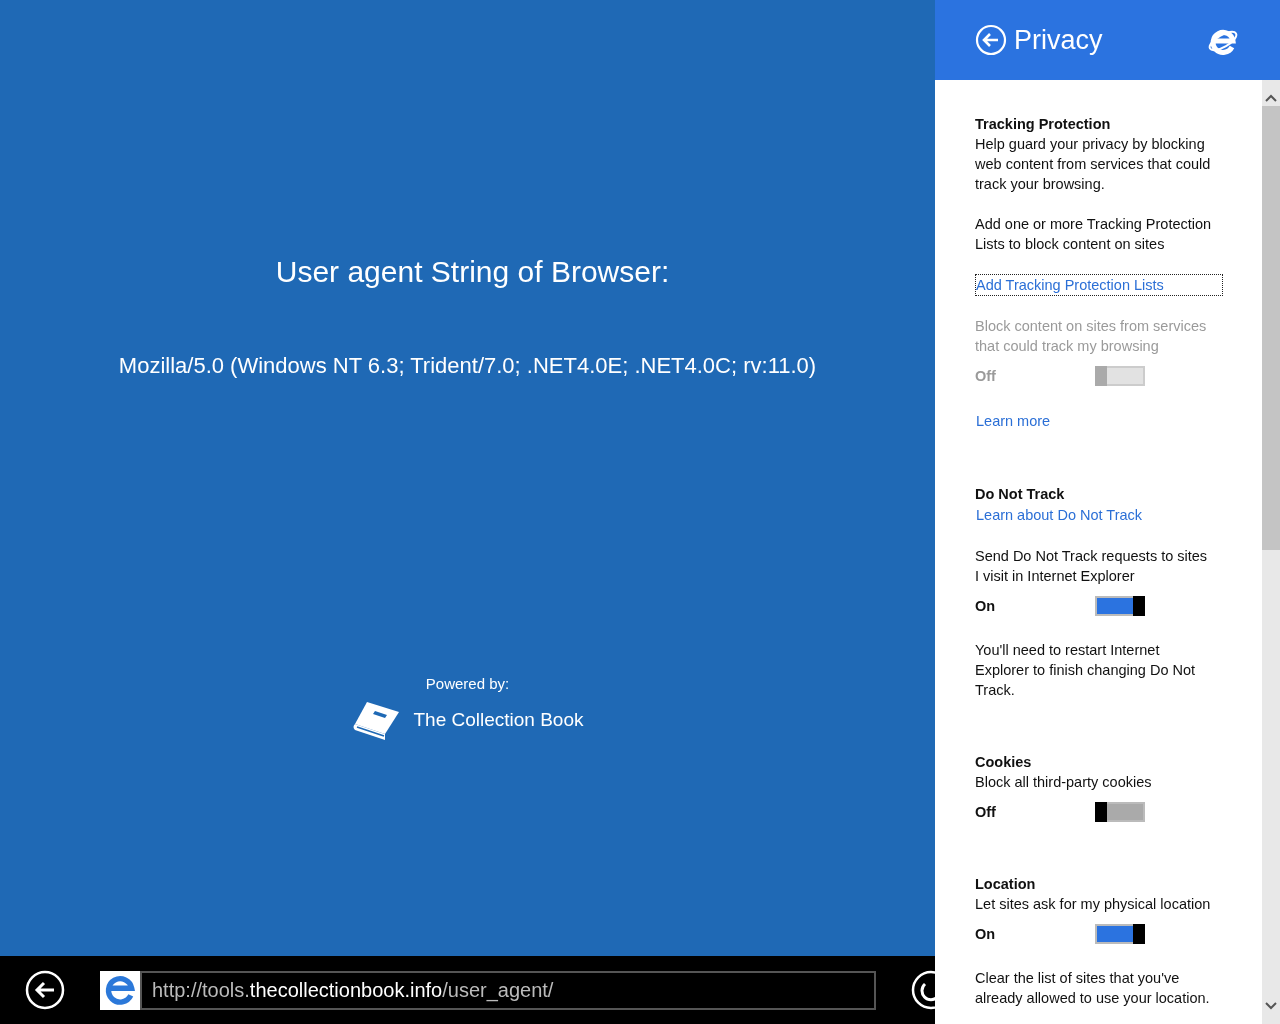  What do you see at coordinates (467, 366) in the screenshot?
I see `user-agent-text: Mozilla/5.0 (Windows NT 6.3; Trident/7.0; .NET4.0E; .NET4.0C; rv:11.0)` at bounding box center [467, 366].